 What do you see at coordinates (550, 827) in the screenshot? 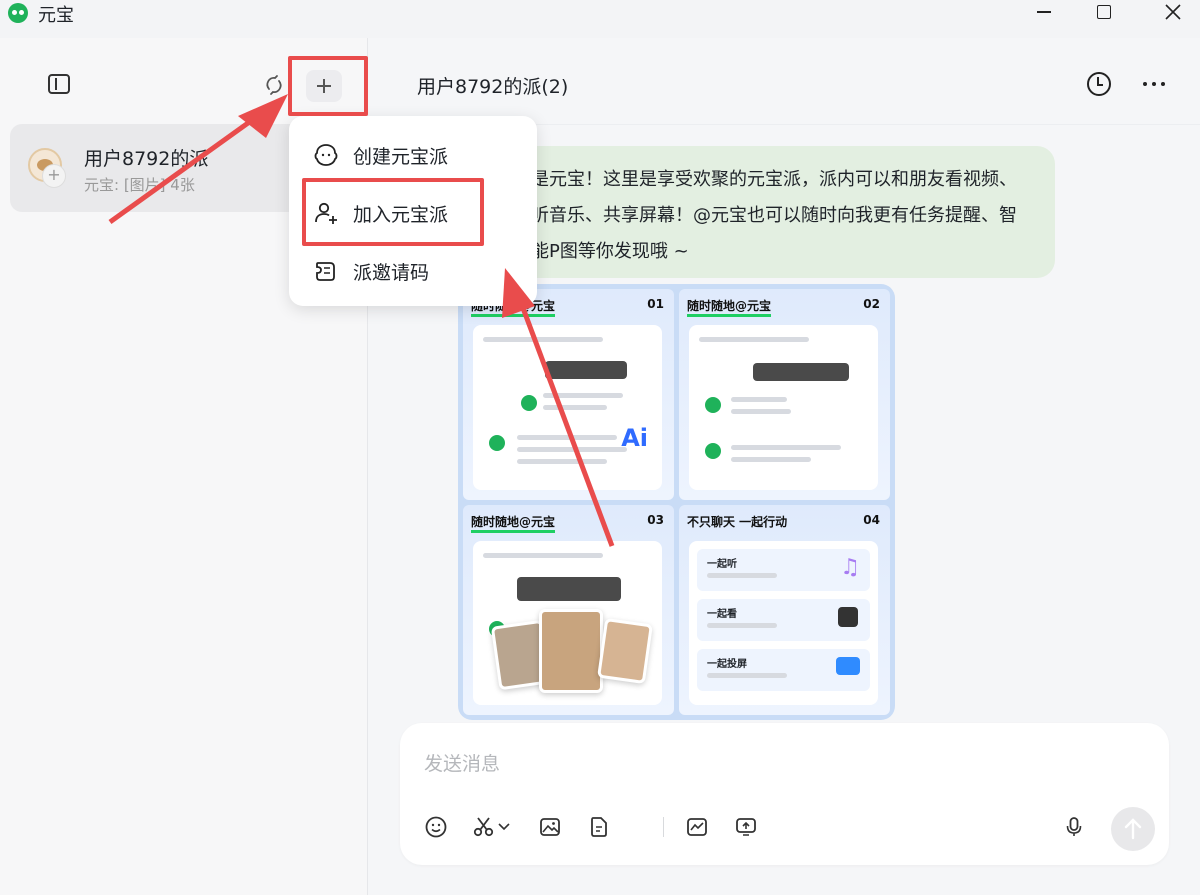
I see `image-icon` at bounding box center [550, 827].